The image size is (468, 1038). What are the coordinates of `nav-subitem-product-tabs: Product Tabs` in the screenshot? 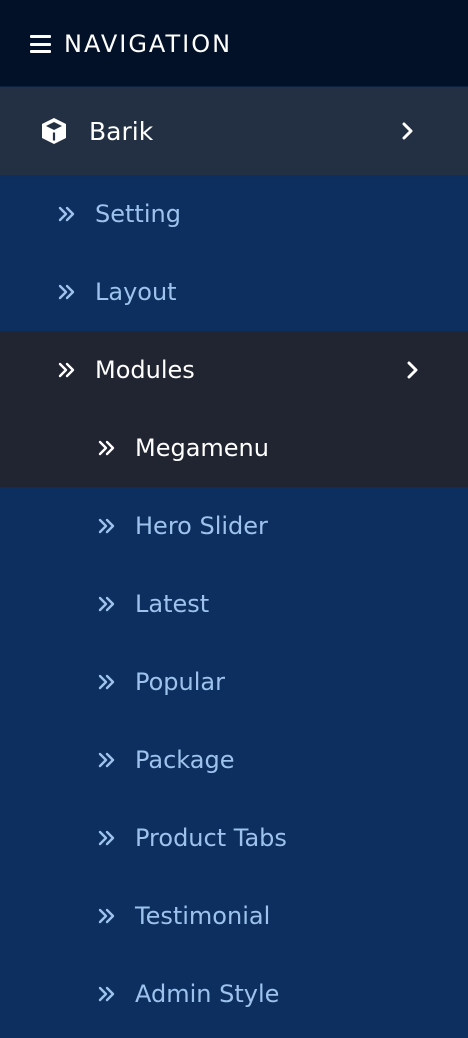 It's located at (234, 838).